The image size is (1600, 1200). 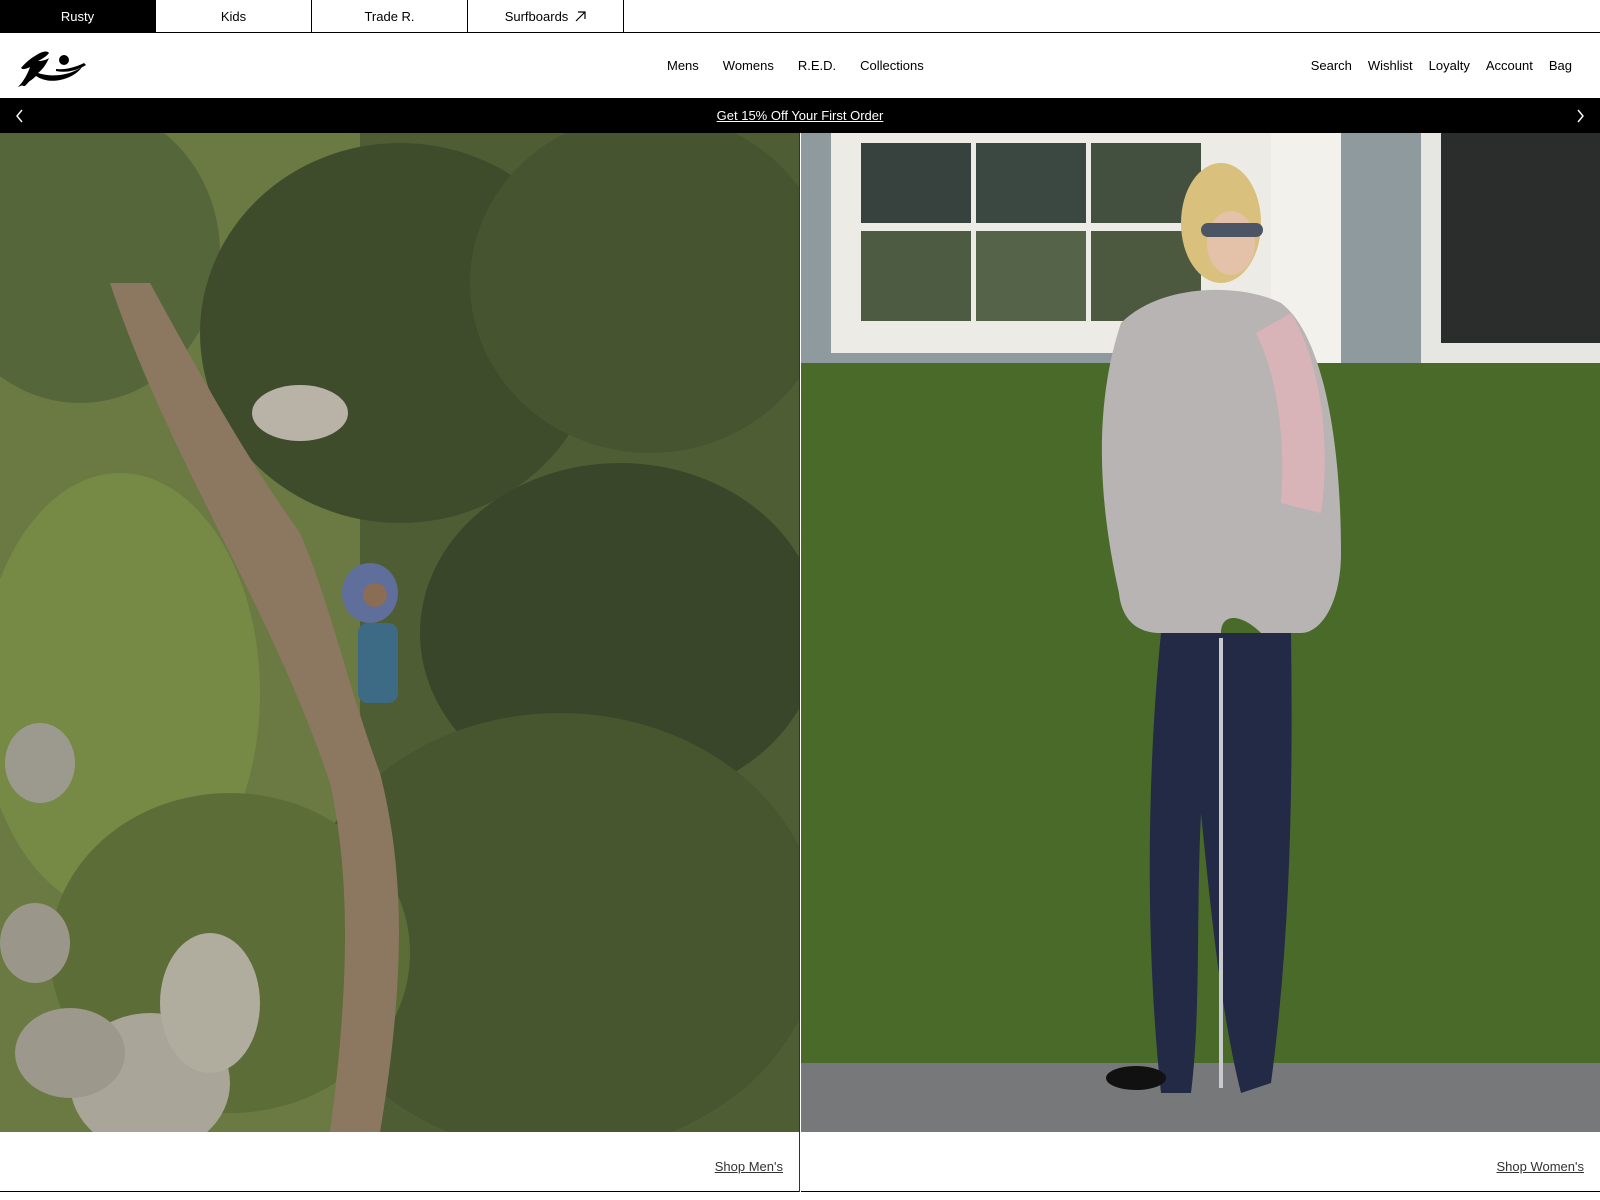 I want to click on nav-womens: Womens, so click(x=748, y=65).